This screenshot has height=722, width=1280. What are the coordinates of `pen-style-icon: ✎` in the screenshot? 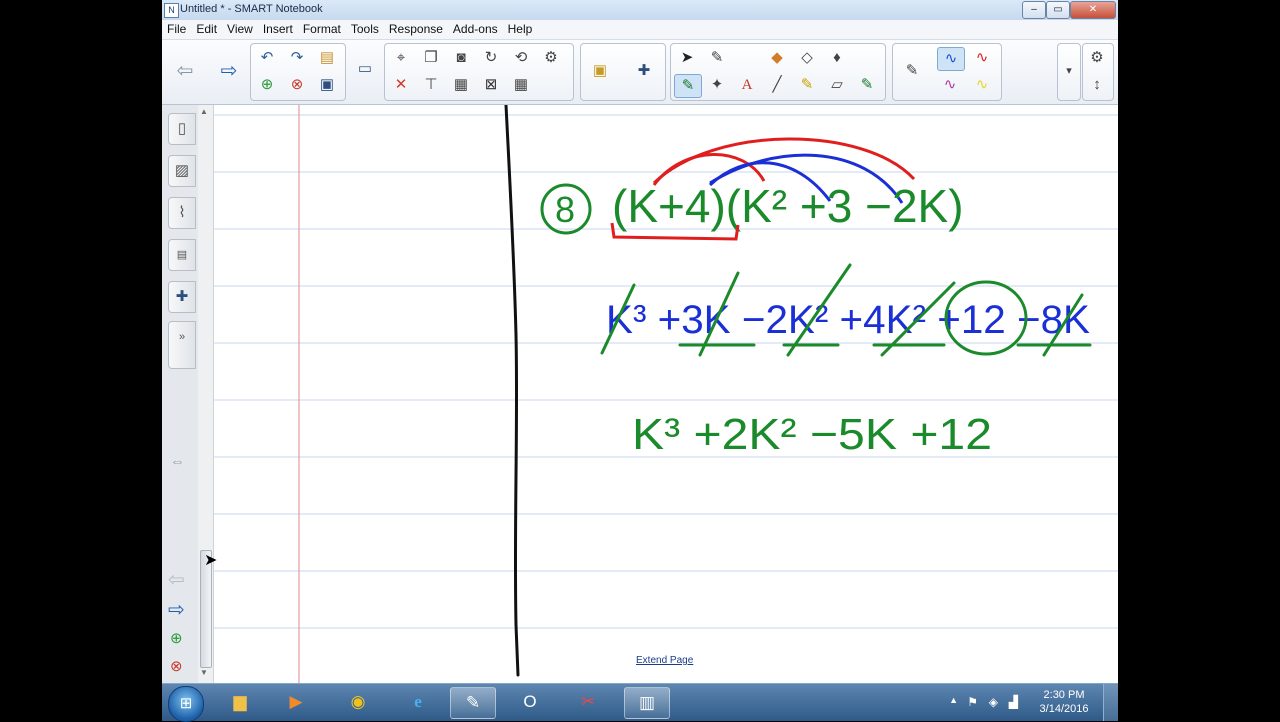 It's located at (912, 71).